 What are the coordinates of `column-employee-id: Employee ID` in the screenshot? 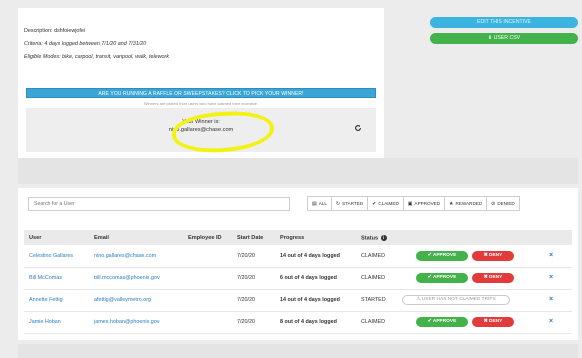 It's located at (205, 238).